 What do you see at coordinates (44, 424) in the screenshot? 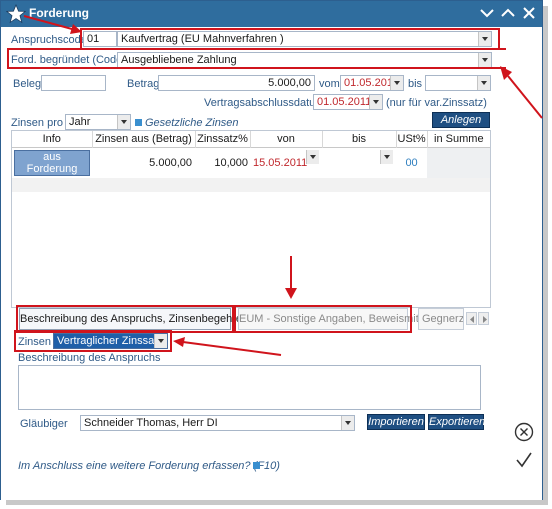
I see `glaeubiger-label: Gläubiger` at bounding box center [44, 424].